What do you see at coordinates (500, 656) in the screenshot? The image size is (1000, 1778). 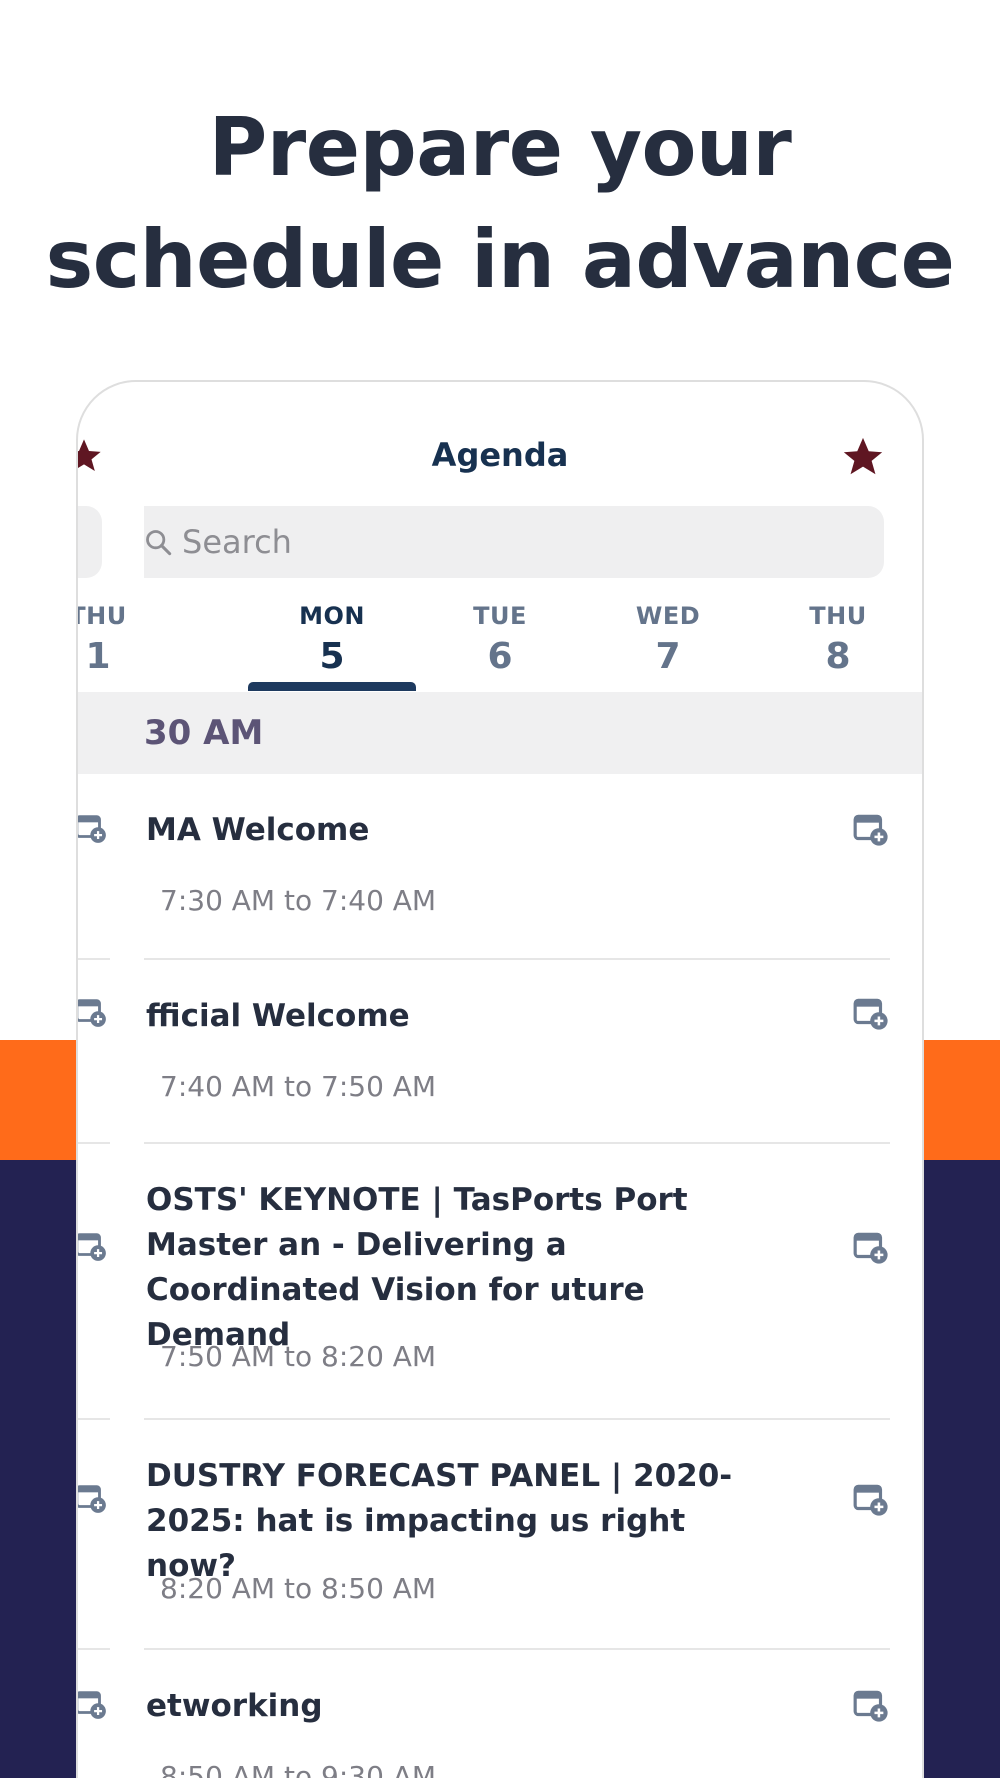 I see `day-tab-date: 6` at bounding box center [500, 656].